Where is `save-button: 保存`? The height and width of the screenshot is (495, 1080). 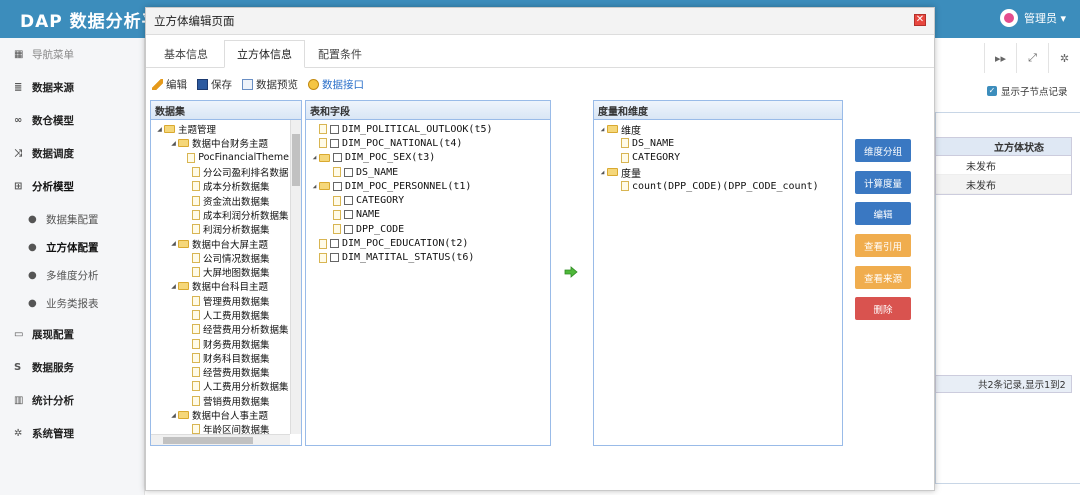
save-button: 保存 is located at coordinates (214, 84).